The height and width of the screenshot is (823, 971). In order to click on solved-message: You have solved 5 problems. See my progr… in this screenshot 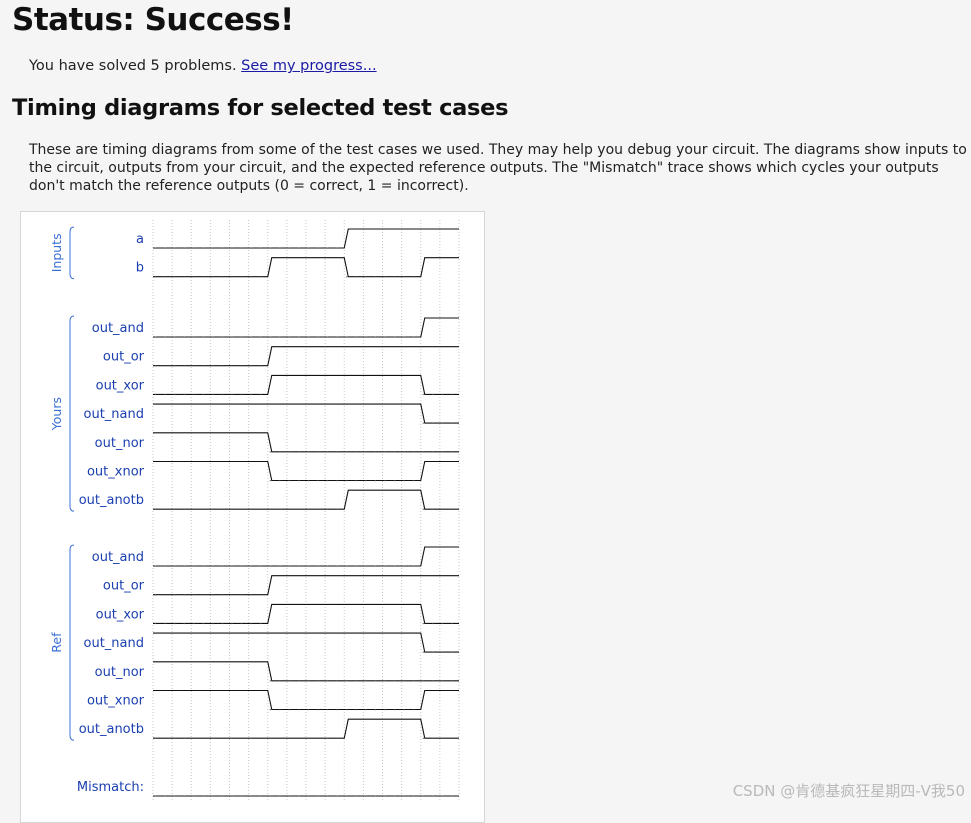, I will do `click(203, 66)`.